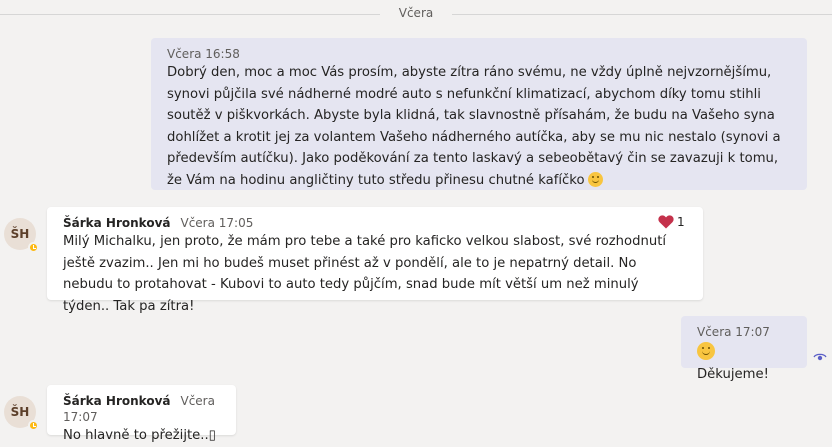 The image size is (832, 447). I want to click on eye-icon, so click(820, 357).